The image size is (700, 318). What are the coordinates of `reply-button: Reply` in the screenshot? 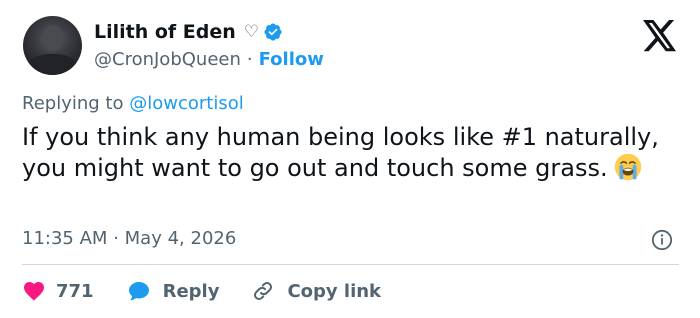 It's located at (173, 291).